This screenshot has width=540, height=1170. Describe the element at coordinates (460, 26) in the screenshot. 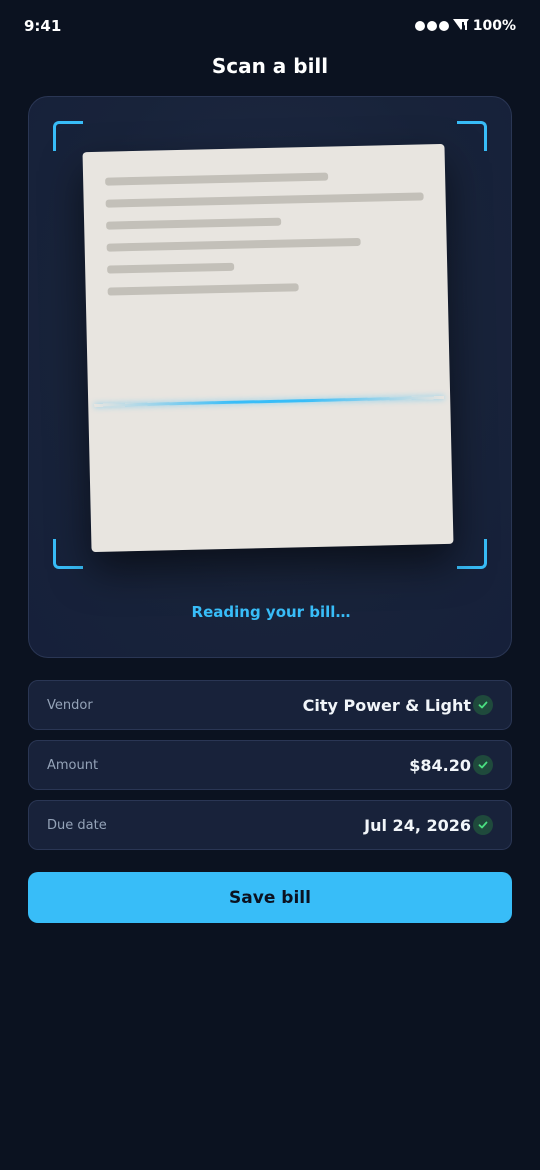

I see `wifi-icon` at that location.